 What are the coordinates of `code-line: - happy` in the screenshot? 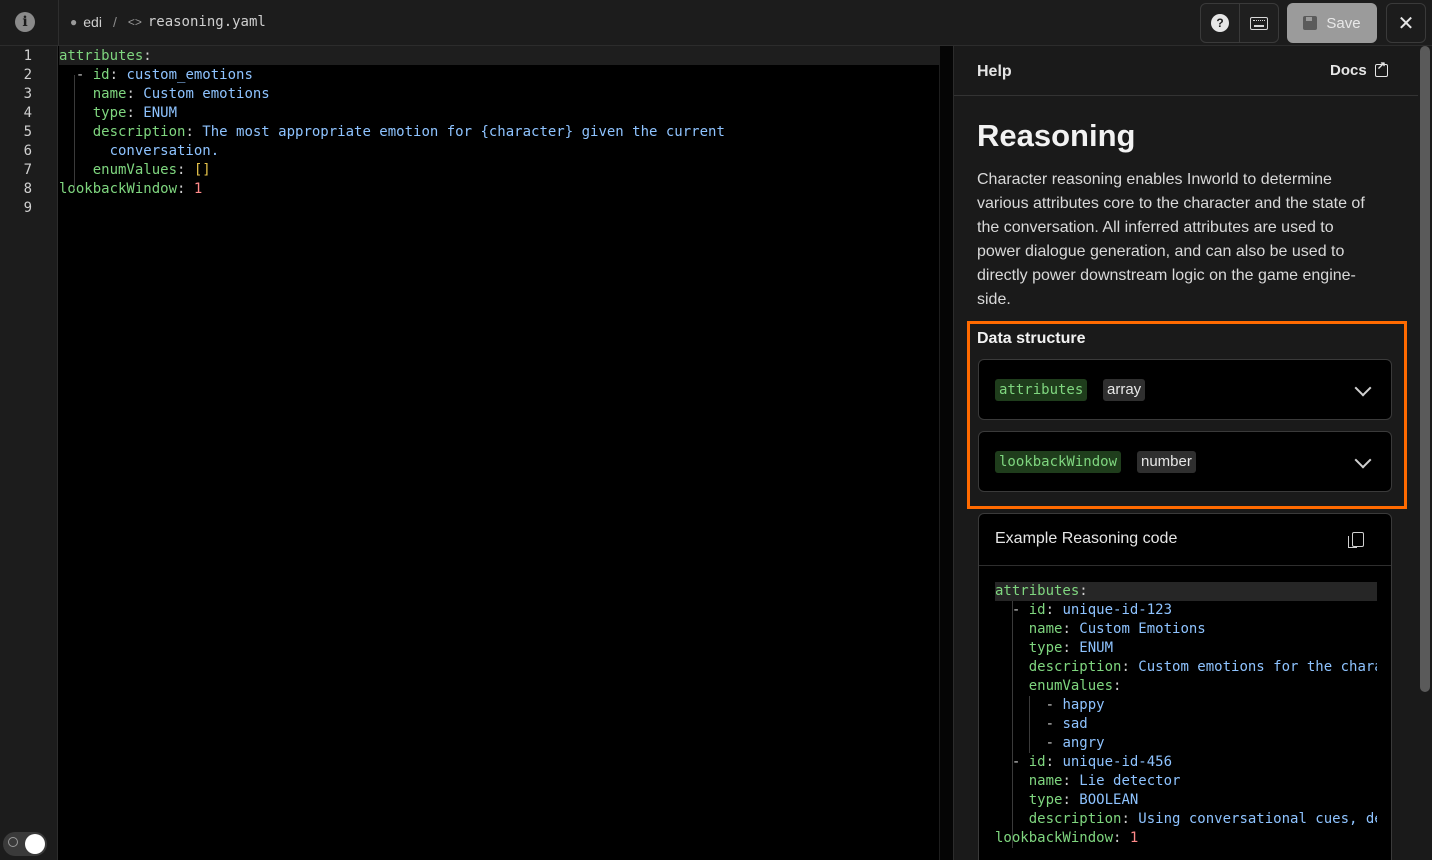 It's located at (1050, 705).